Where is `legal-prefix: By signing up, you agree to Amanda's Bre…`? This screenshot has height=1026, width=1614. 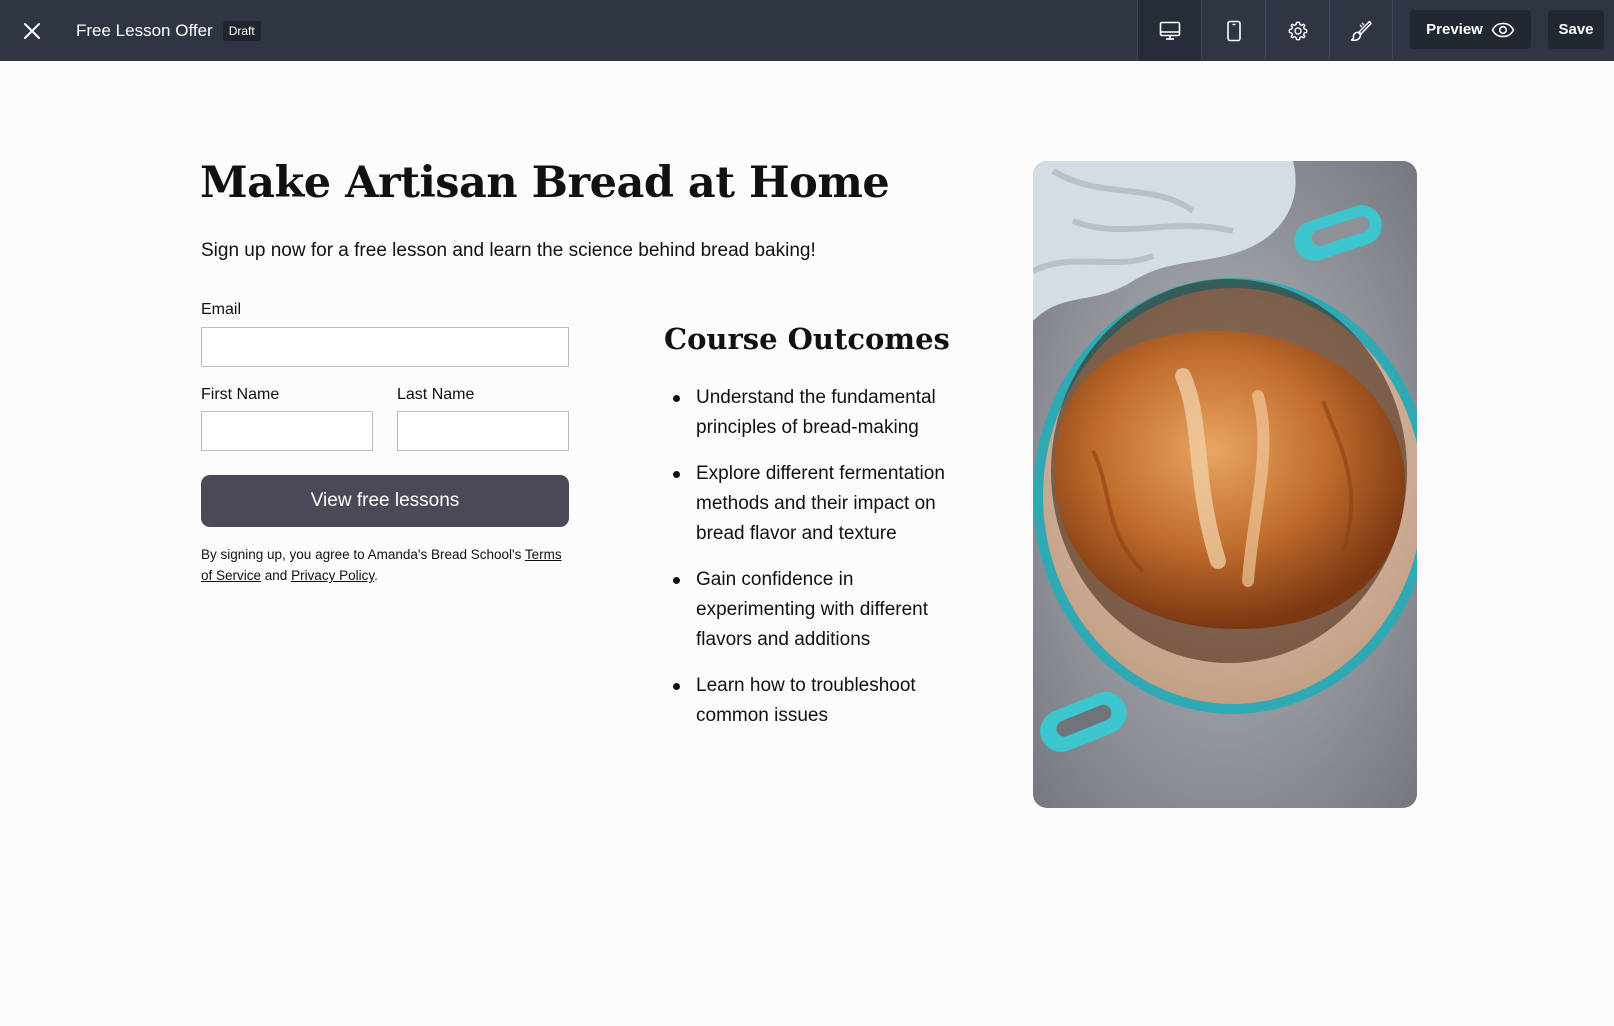
legal-prefix: By signing up, you agree to Amanda's Bre… is located at coordinates (363, 554).